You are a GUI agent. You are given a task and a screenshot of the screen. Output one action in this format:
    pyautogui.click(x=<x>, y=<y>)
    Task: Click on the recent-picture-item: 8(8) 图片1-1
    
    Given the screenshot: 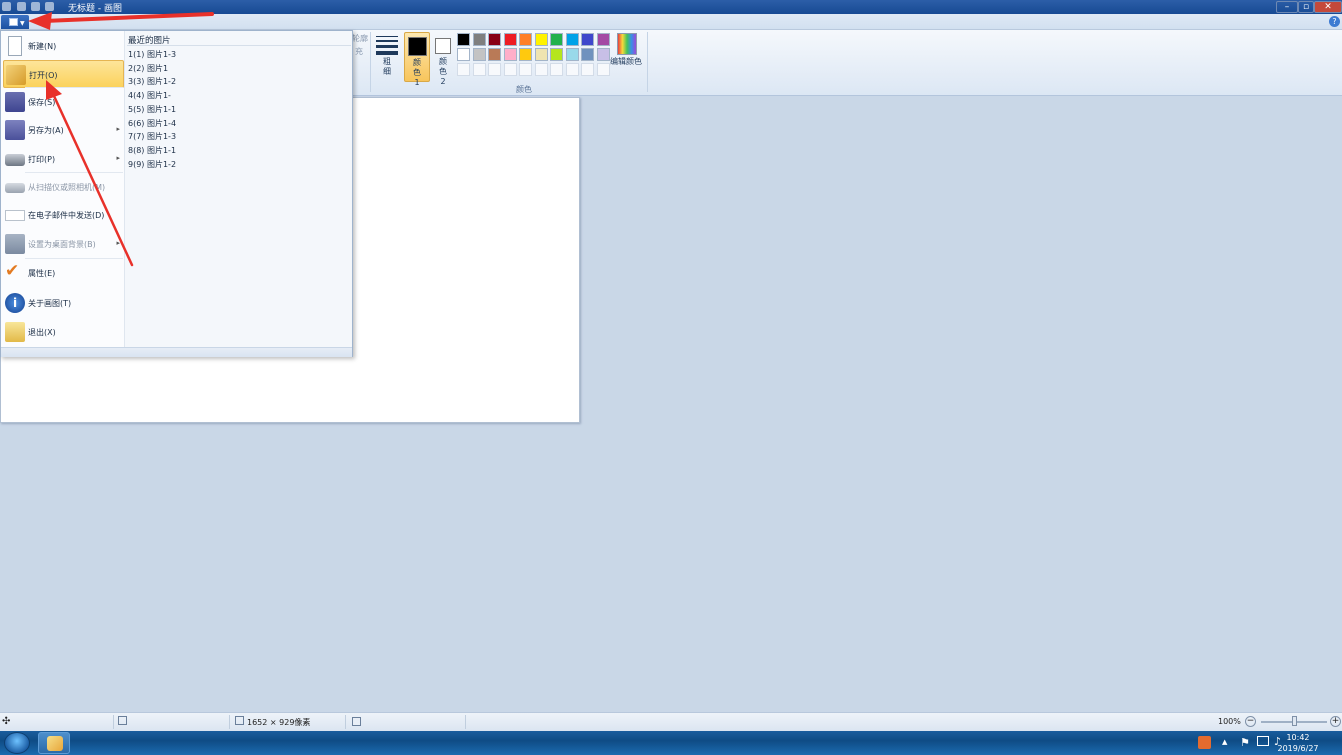 What is the action you would take?
    pyautogui.click(x=152, y=150)
    